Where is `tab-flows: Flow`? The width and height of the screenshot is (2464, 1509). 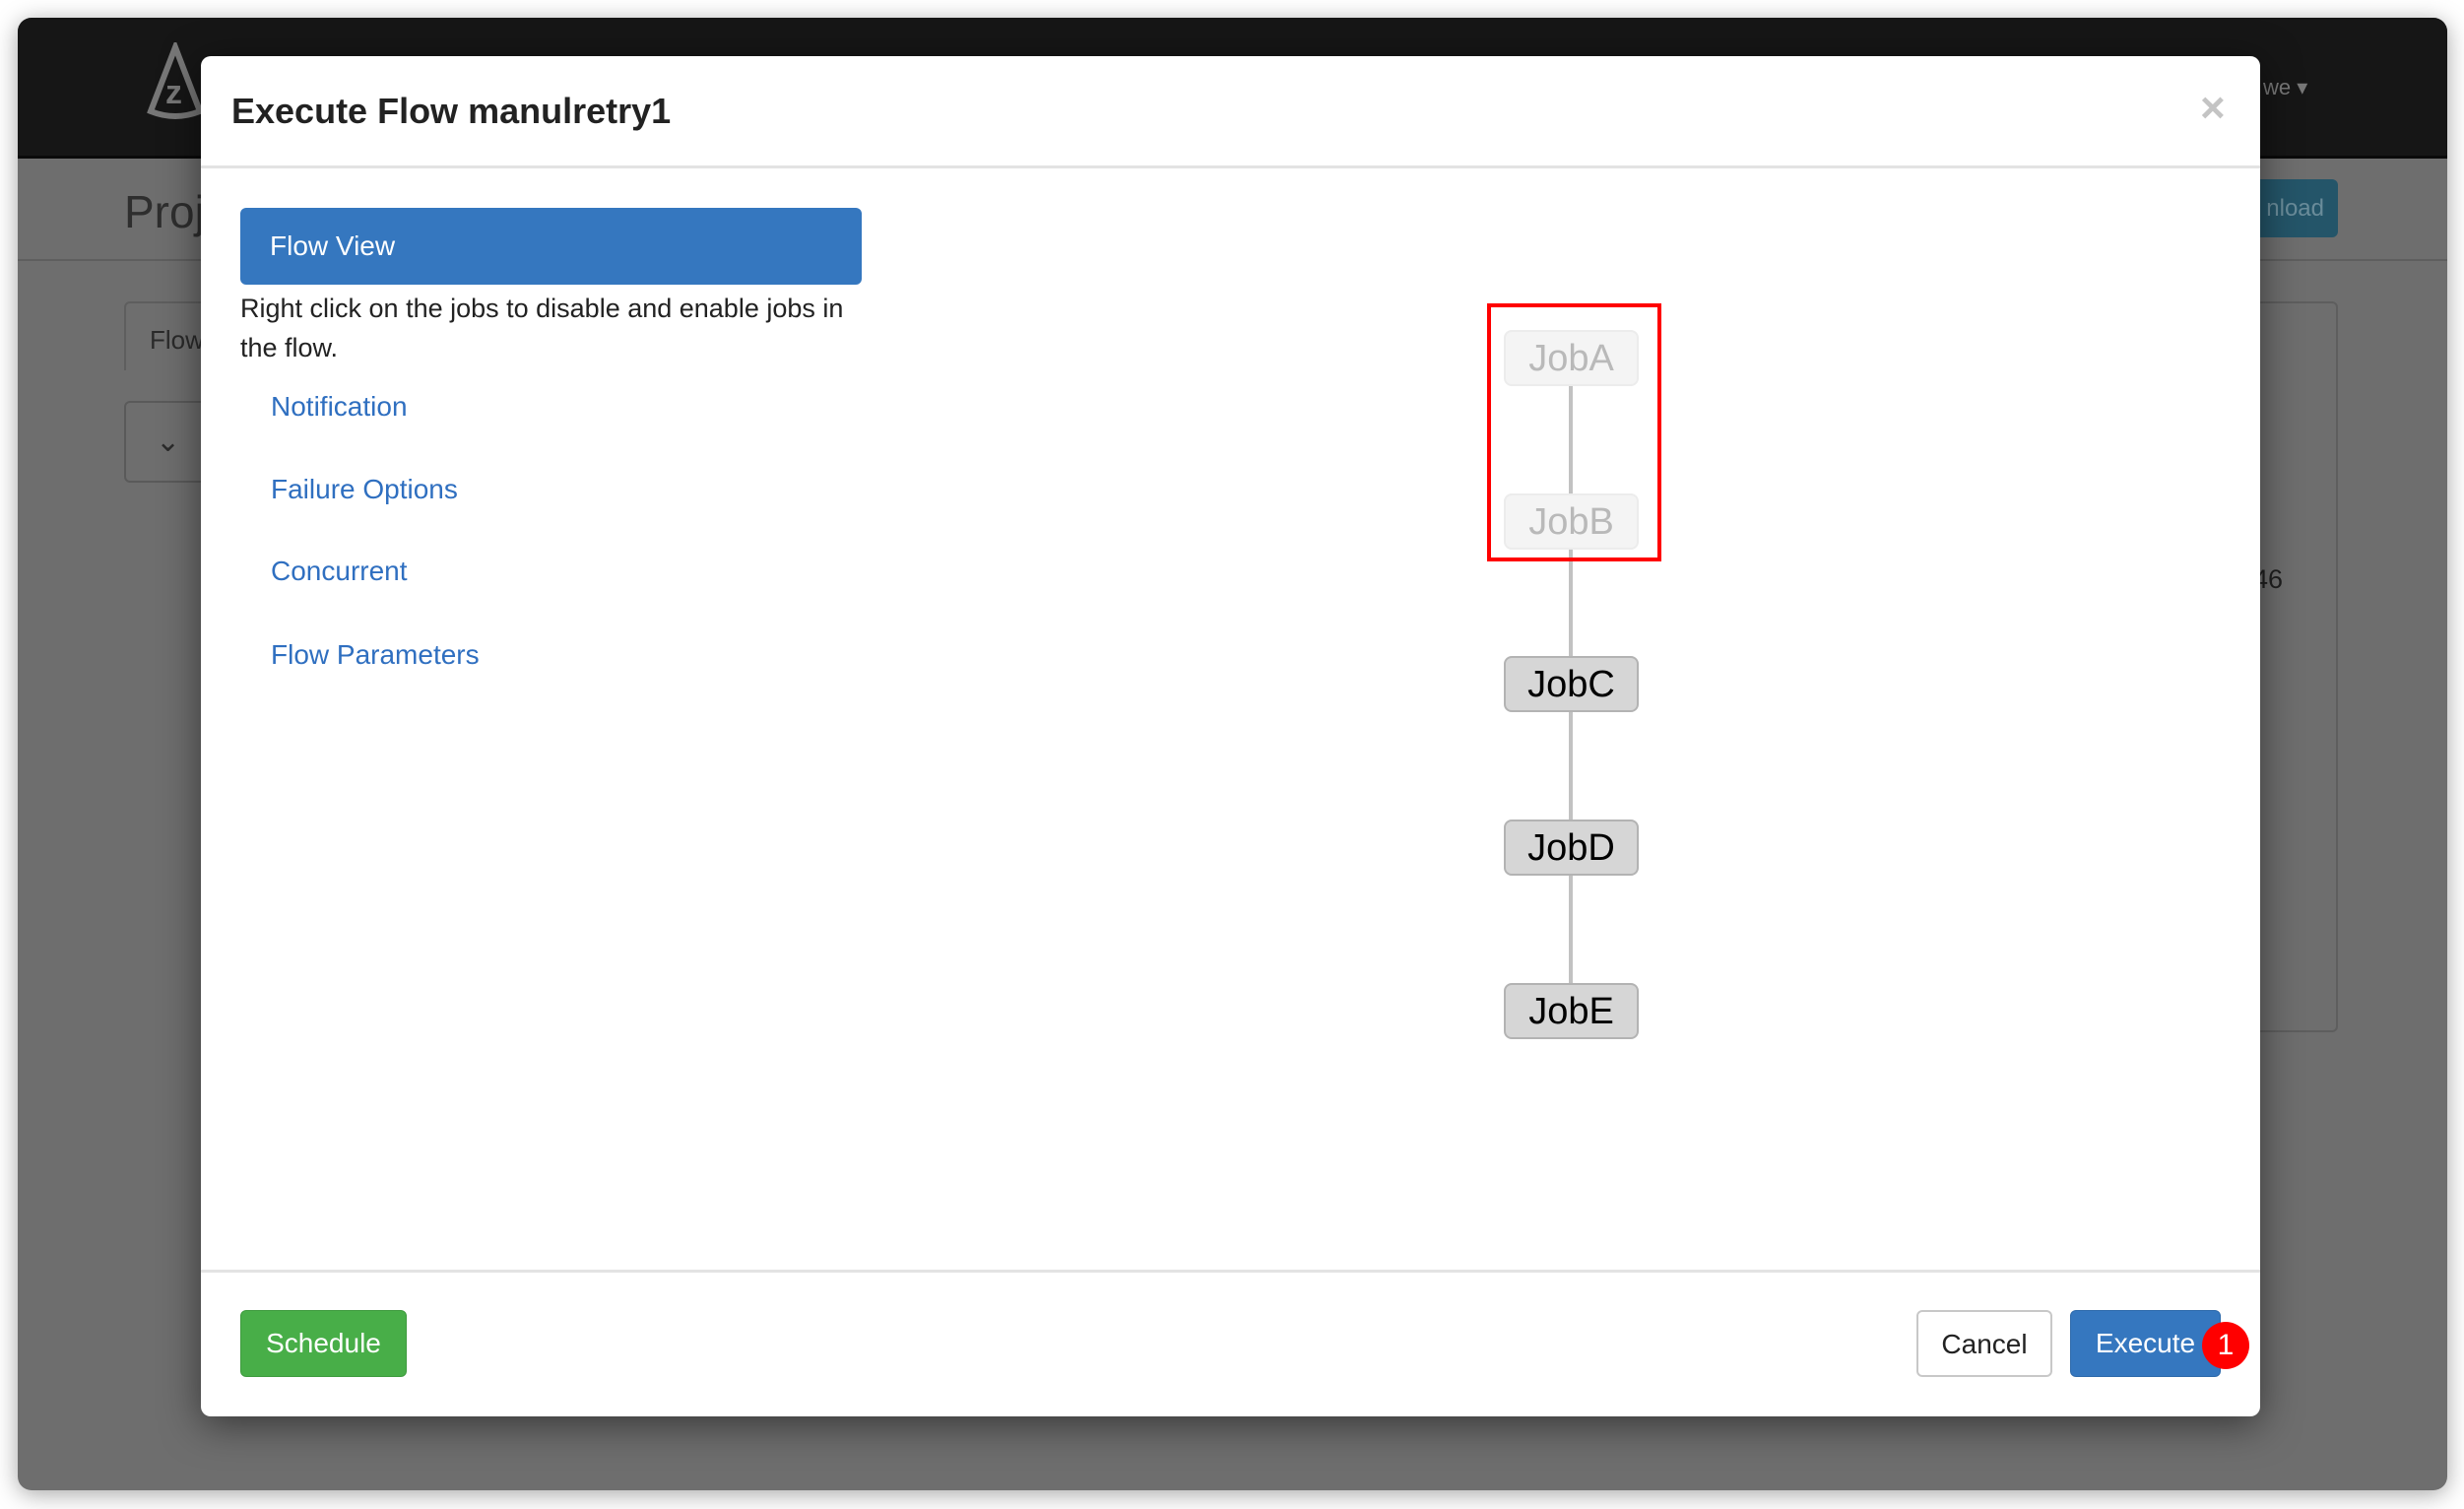
tab-flows: Flow is located at coordinates (169, 336).